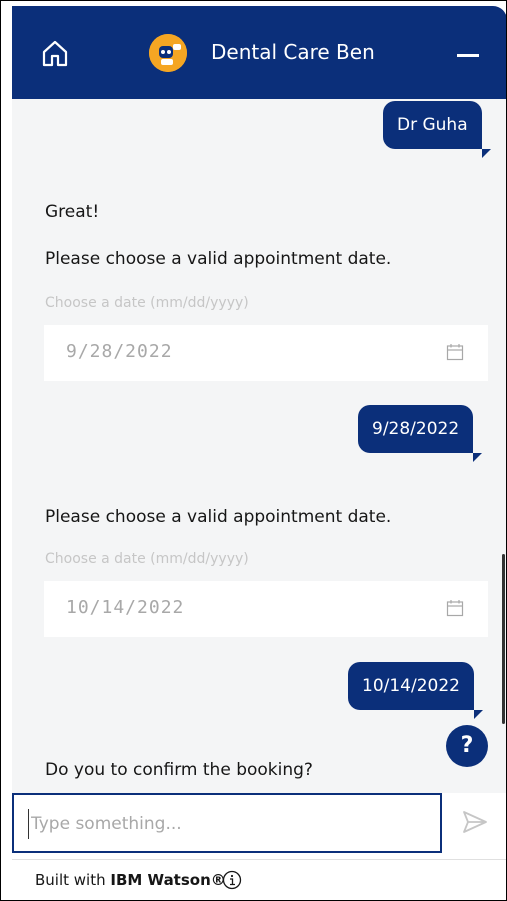 This screenshot has width=507, height=901. I want to click on brand-name: IBM Watson®, so click(168, 880).